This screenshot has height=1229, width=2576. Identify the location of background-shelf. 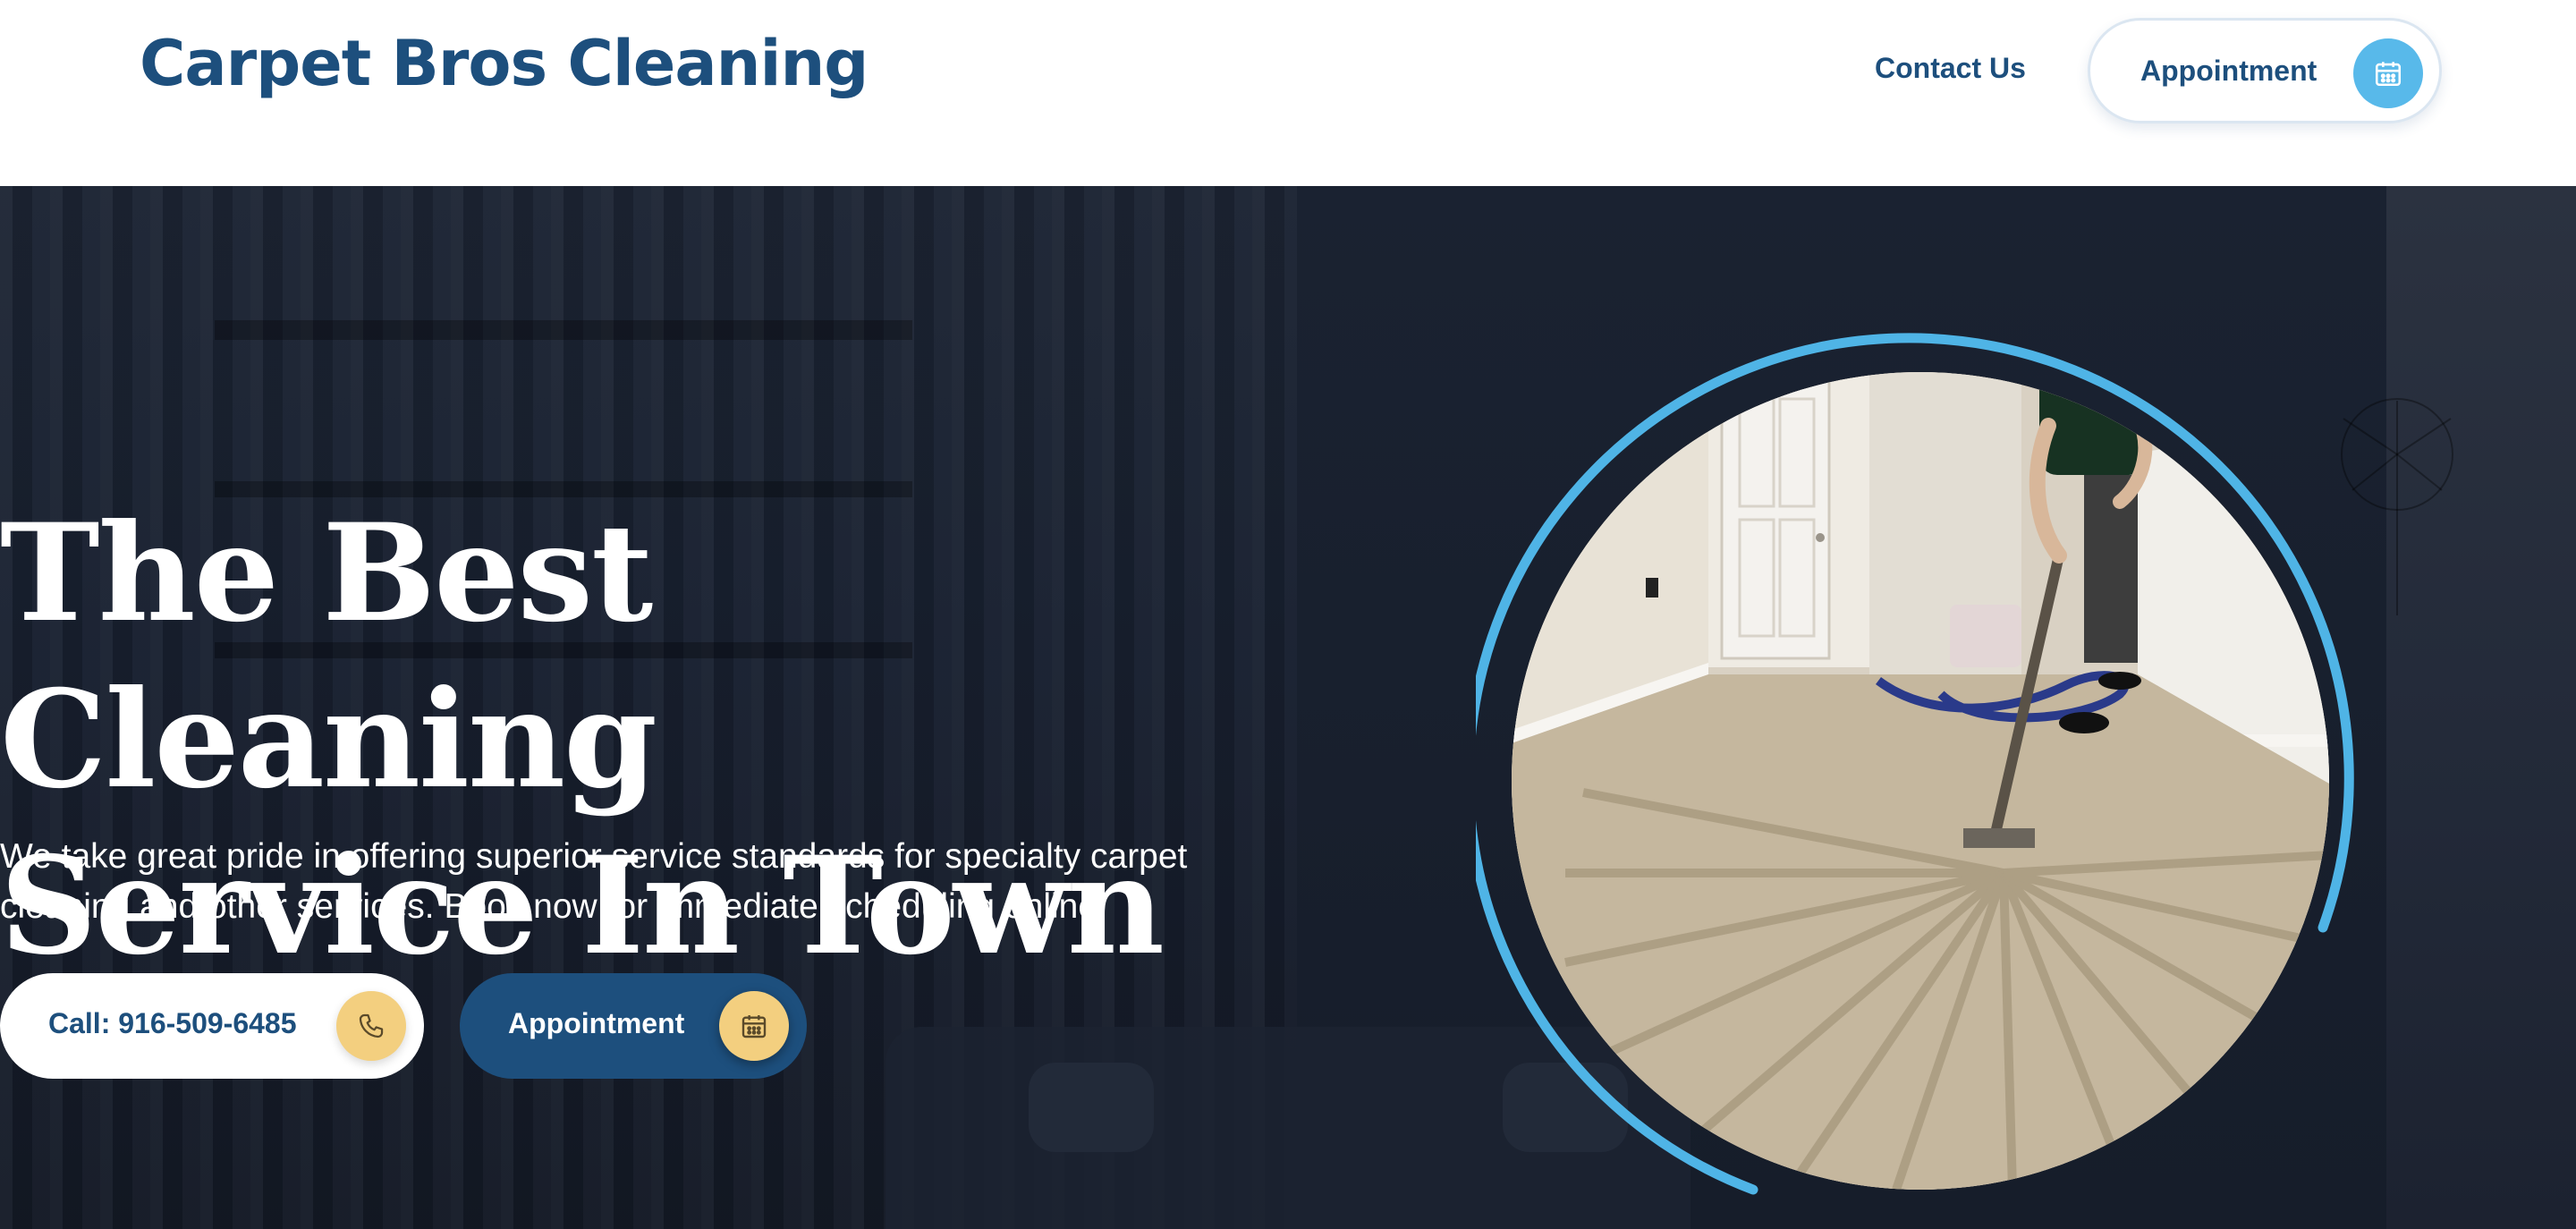
(563, 330).